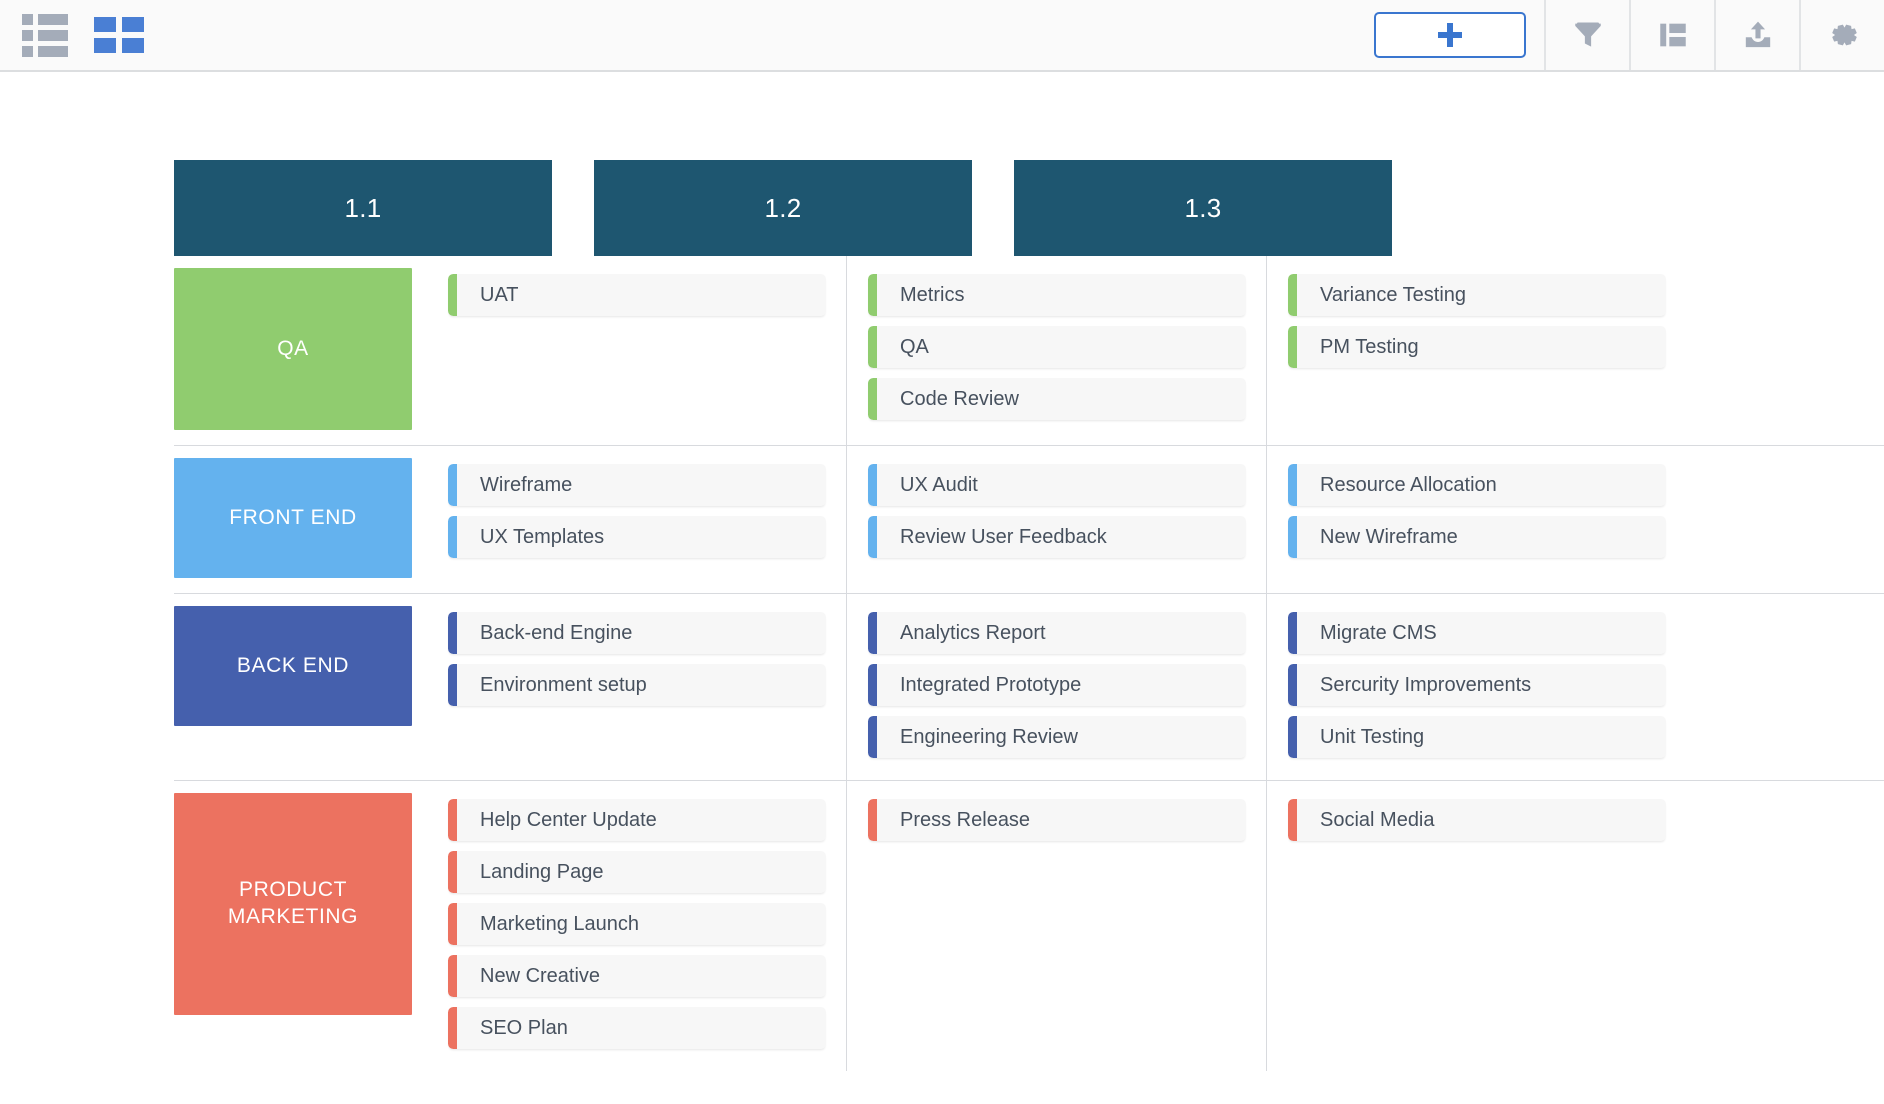  I want to click on column-header-2: 1.2, so click(783, 208).